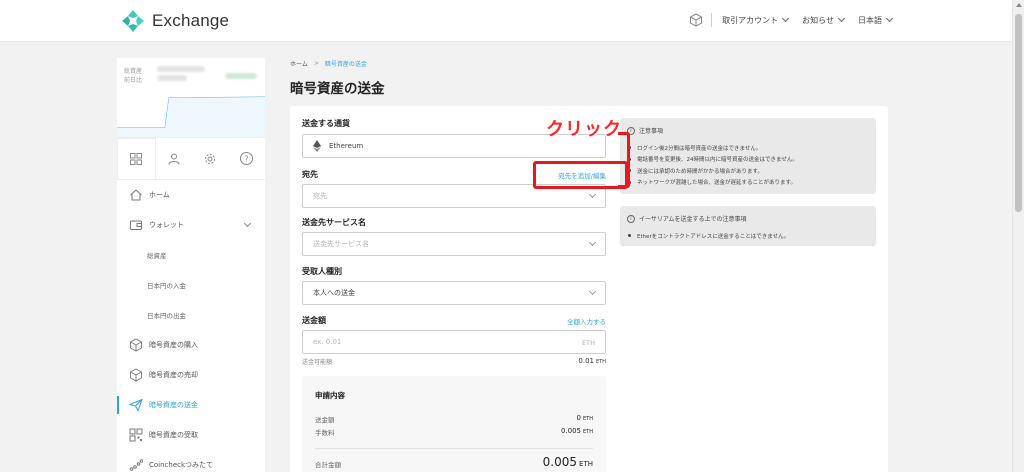 The image size is (1024, 472). Describe the element at coordinates (346, 146) in the screenshot. I see `currency-value: Ethereum` at that location.